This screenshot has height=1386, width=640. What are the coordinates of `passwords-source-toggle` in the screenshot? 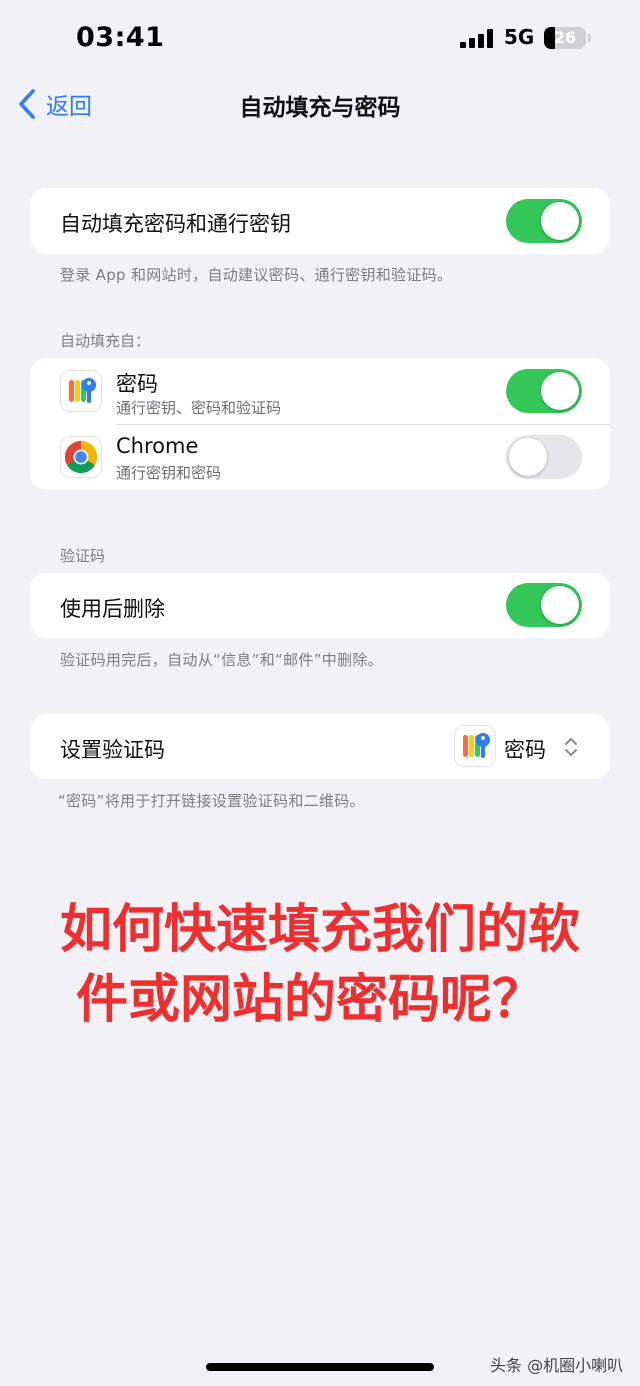 It's located at (544, 391).